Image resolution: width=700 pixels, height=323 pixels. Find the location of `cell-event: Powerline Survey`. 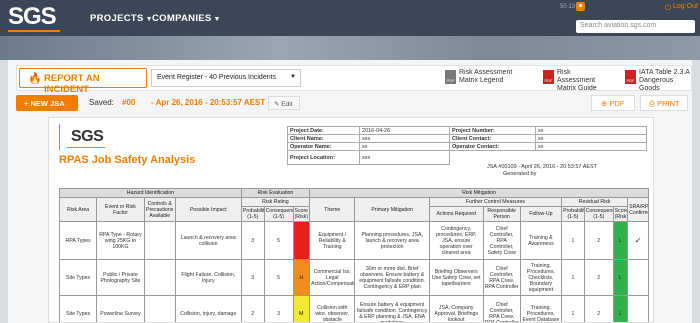

cell-event: Powerline Survey is located at coordinates (120, 308).